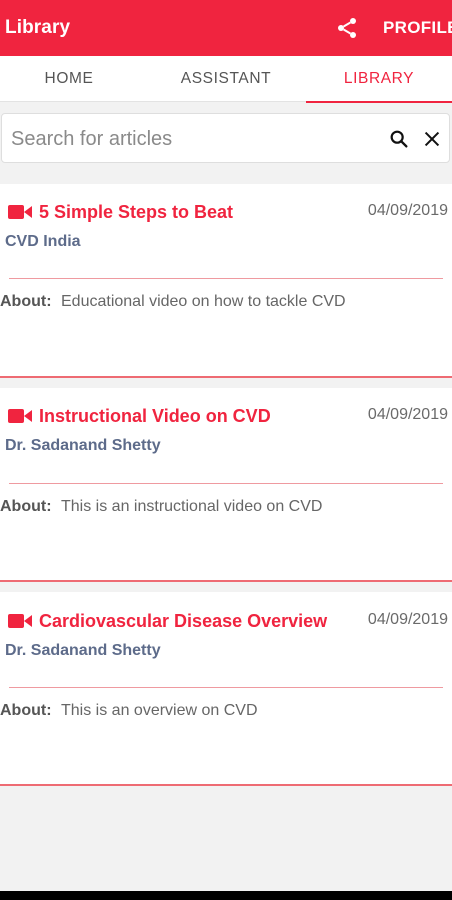 This screenshot has width=452, height=900. Describe the element at coordinates (399, 139) in the screenshot. I see `search-icon` at that location.